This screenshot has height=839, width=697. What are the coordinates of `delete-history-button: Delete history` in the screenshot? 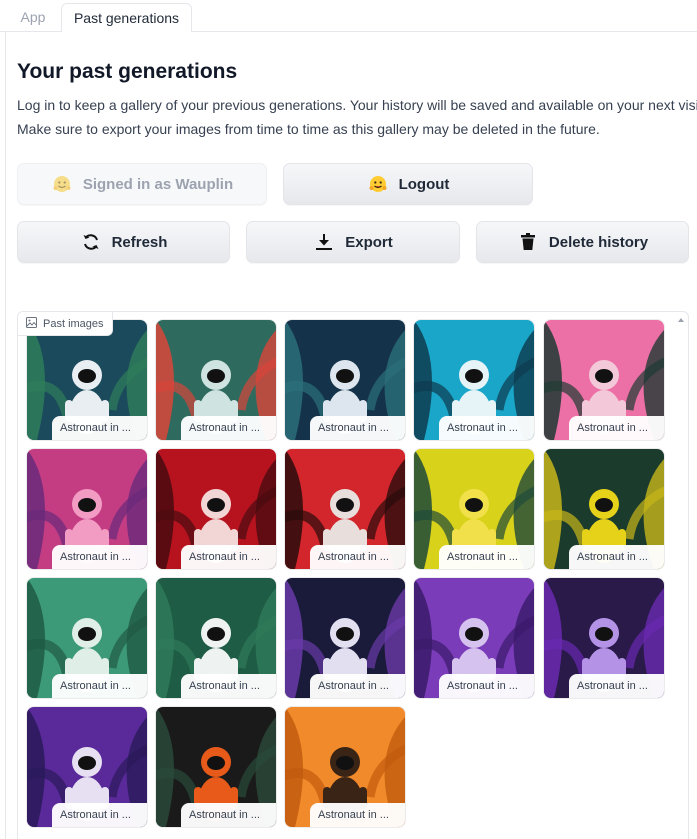 It's located at (582, 242).